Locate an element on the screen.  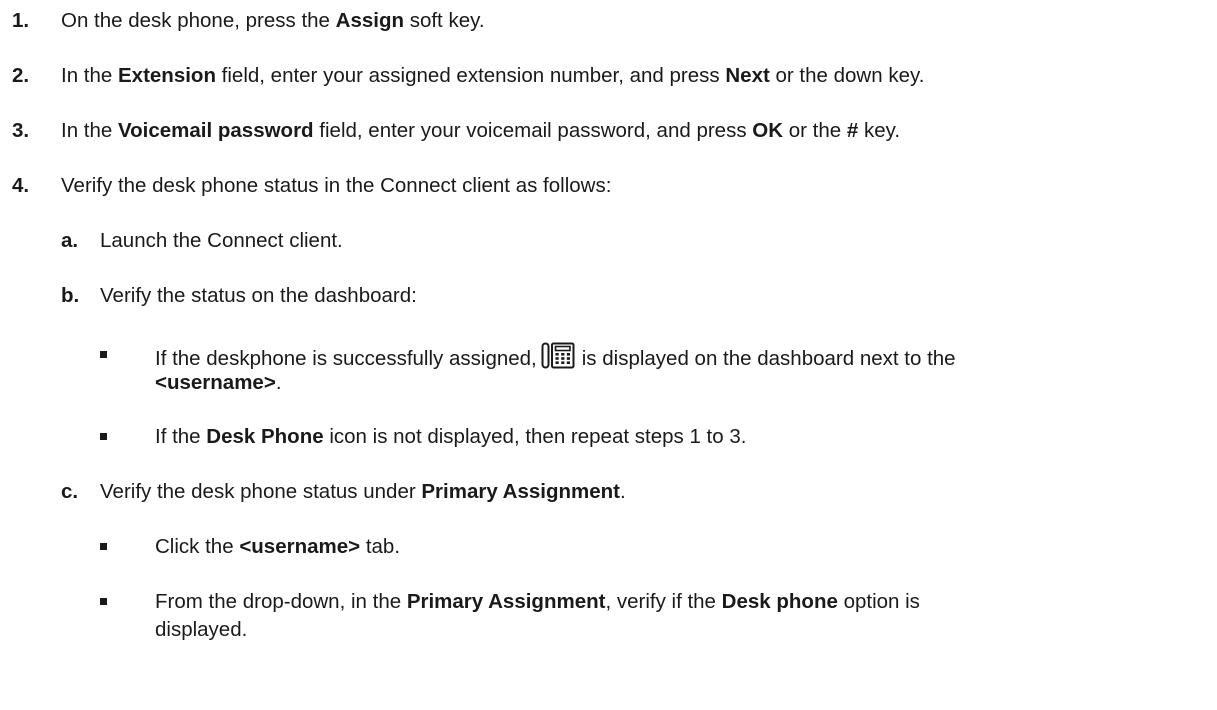
substep-letter: c. is located at coordinates (70, 491).